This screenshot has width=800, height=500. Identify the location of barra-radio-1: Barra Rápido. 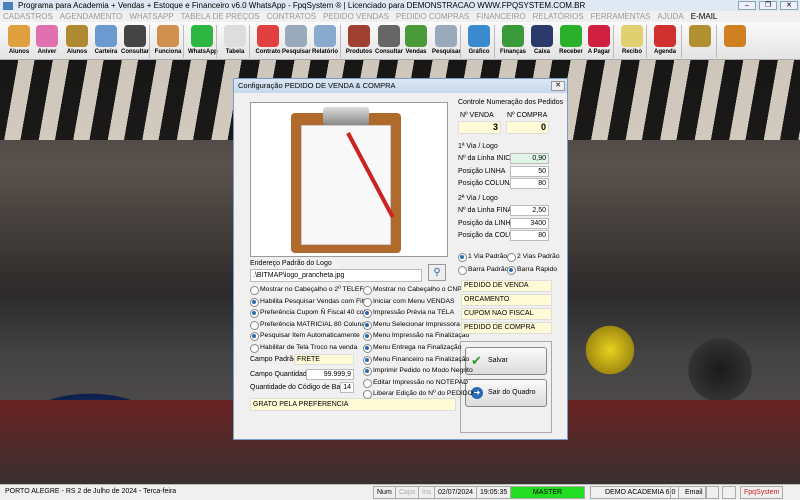
(532, 270).